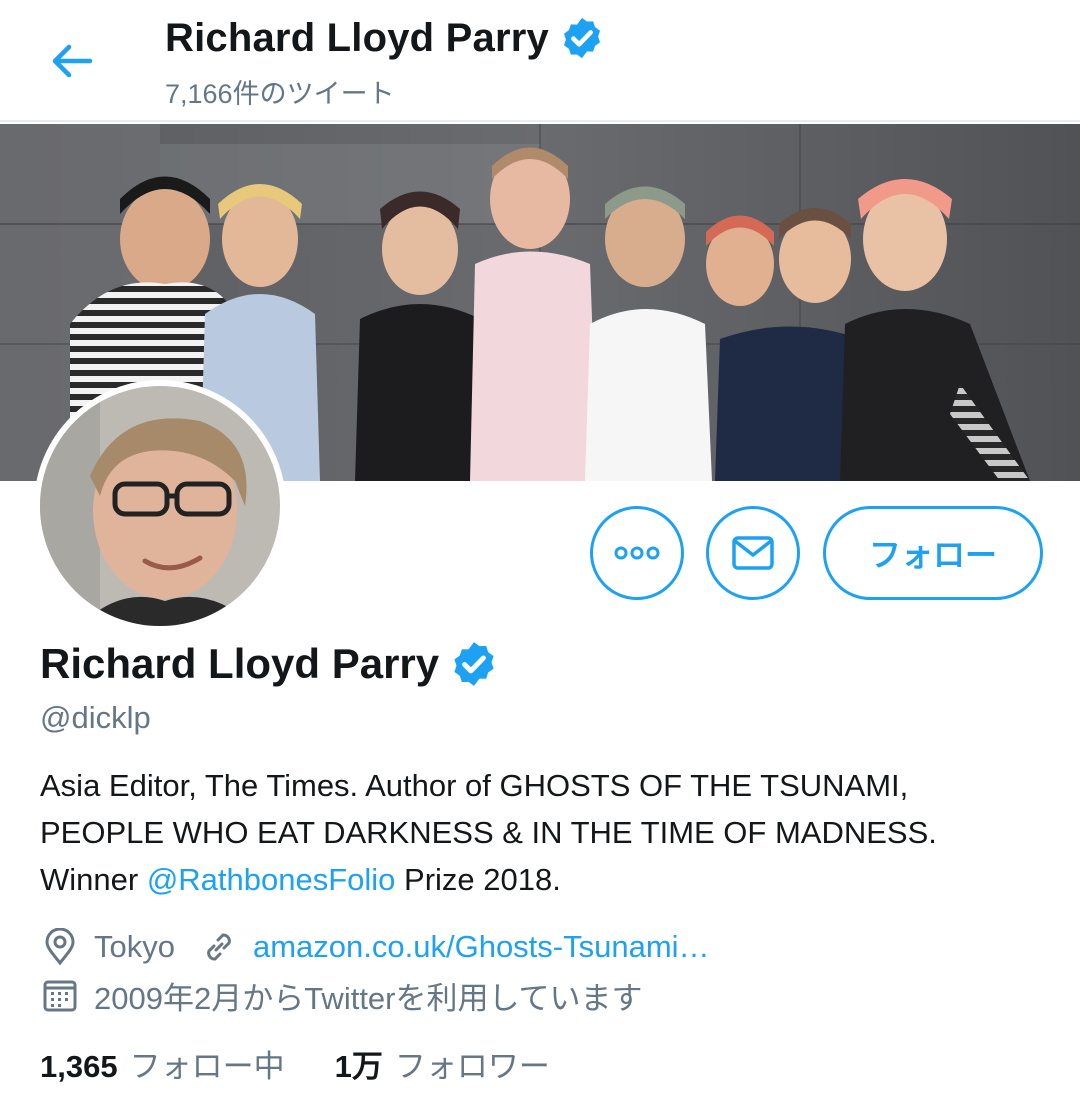 The image size is (1080, 1108). What do you see at coordinates (478, 879) in the screenshot?
I see `bio-text-suffix: Prize 2018.` at bounding box center [478, 879].